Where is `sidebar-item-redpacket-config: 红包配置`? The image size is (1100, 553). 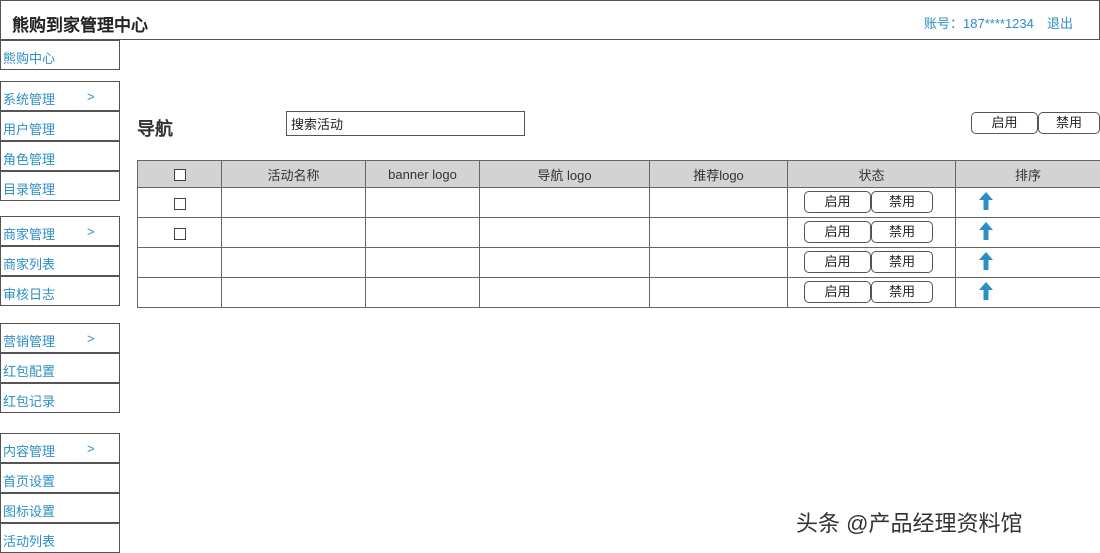 sidebar-item-redpacket-config: 红包配置 is located at coordinates (60, 368).